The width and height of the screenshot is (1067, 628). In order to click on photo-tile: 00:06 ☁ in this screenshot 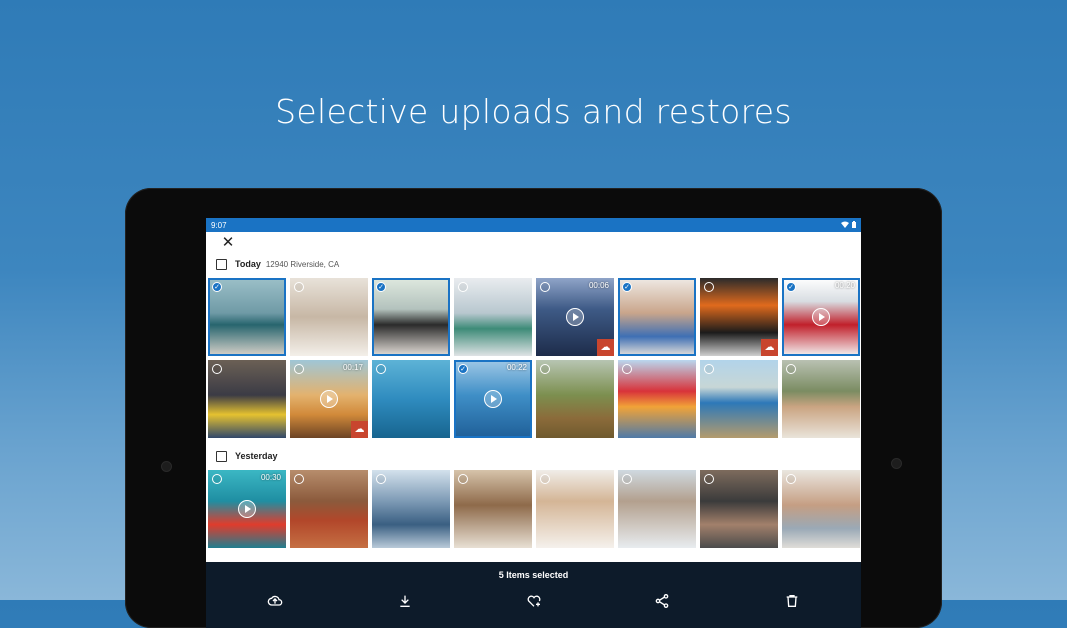, I will do `click(575, 317)`.